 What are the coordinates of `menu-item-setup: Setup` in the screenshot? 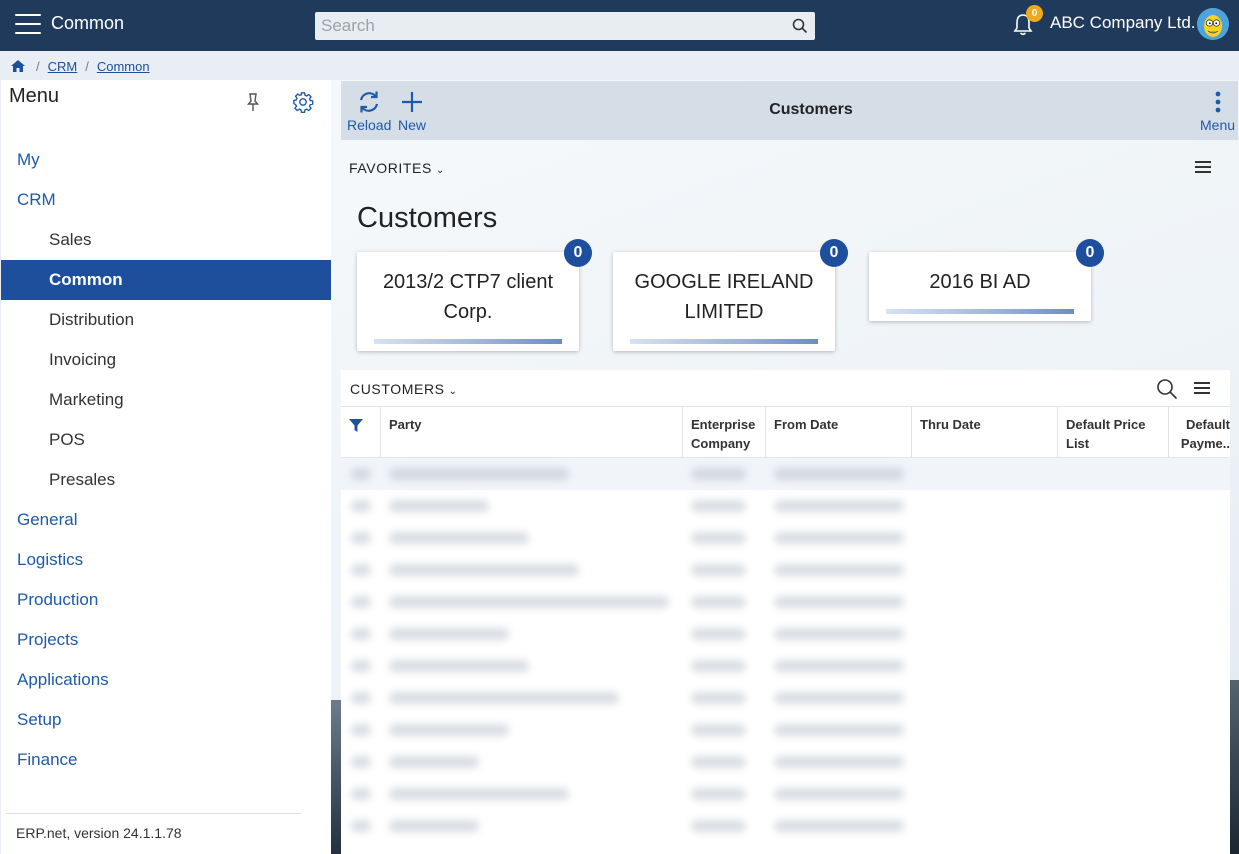 It's located at (166, 720).